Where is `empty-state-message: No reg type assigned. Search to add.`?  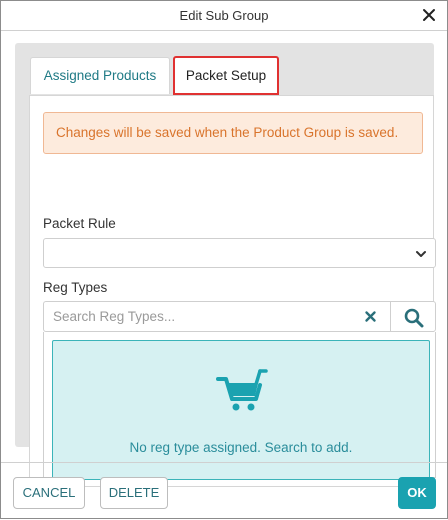 empty-state-message: No reg type assigned. Search to add. is located at coordinates (241, 447).